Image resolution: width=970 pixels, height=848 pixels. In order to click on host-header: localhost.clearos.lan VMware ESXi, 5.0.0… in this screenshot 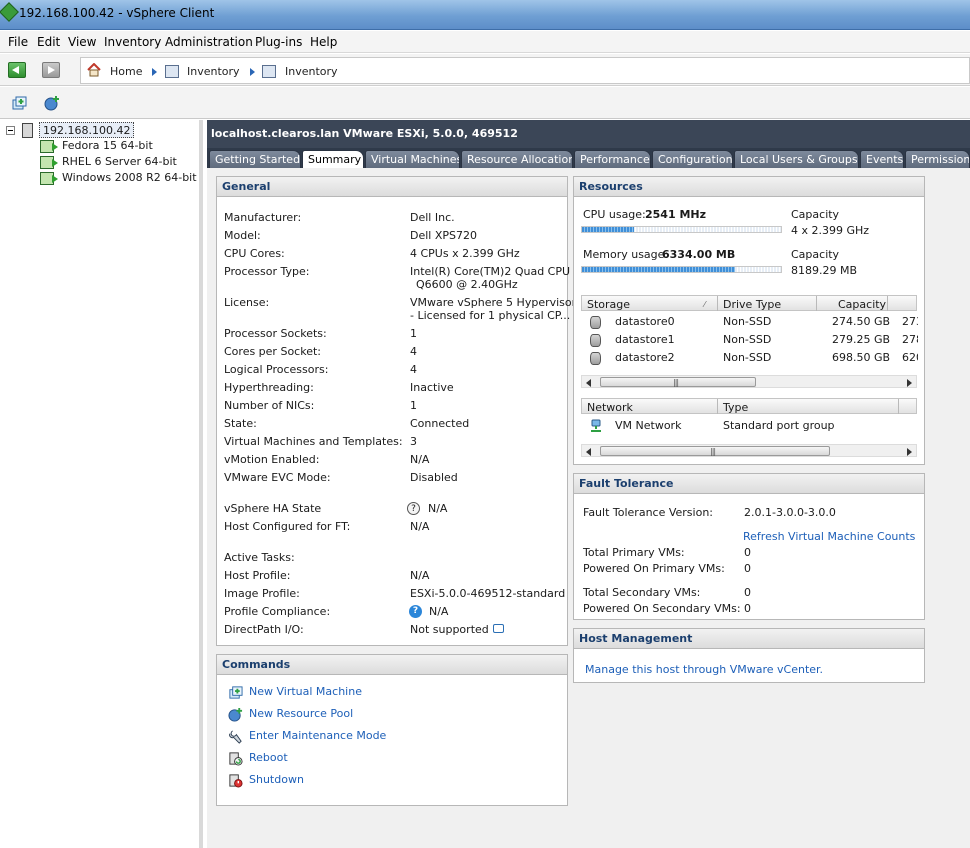, I will do `click(588, 134)`.